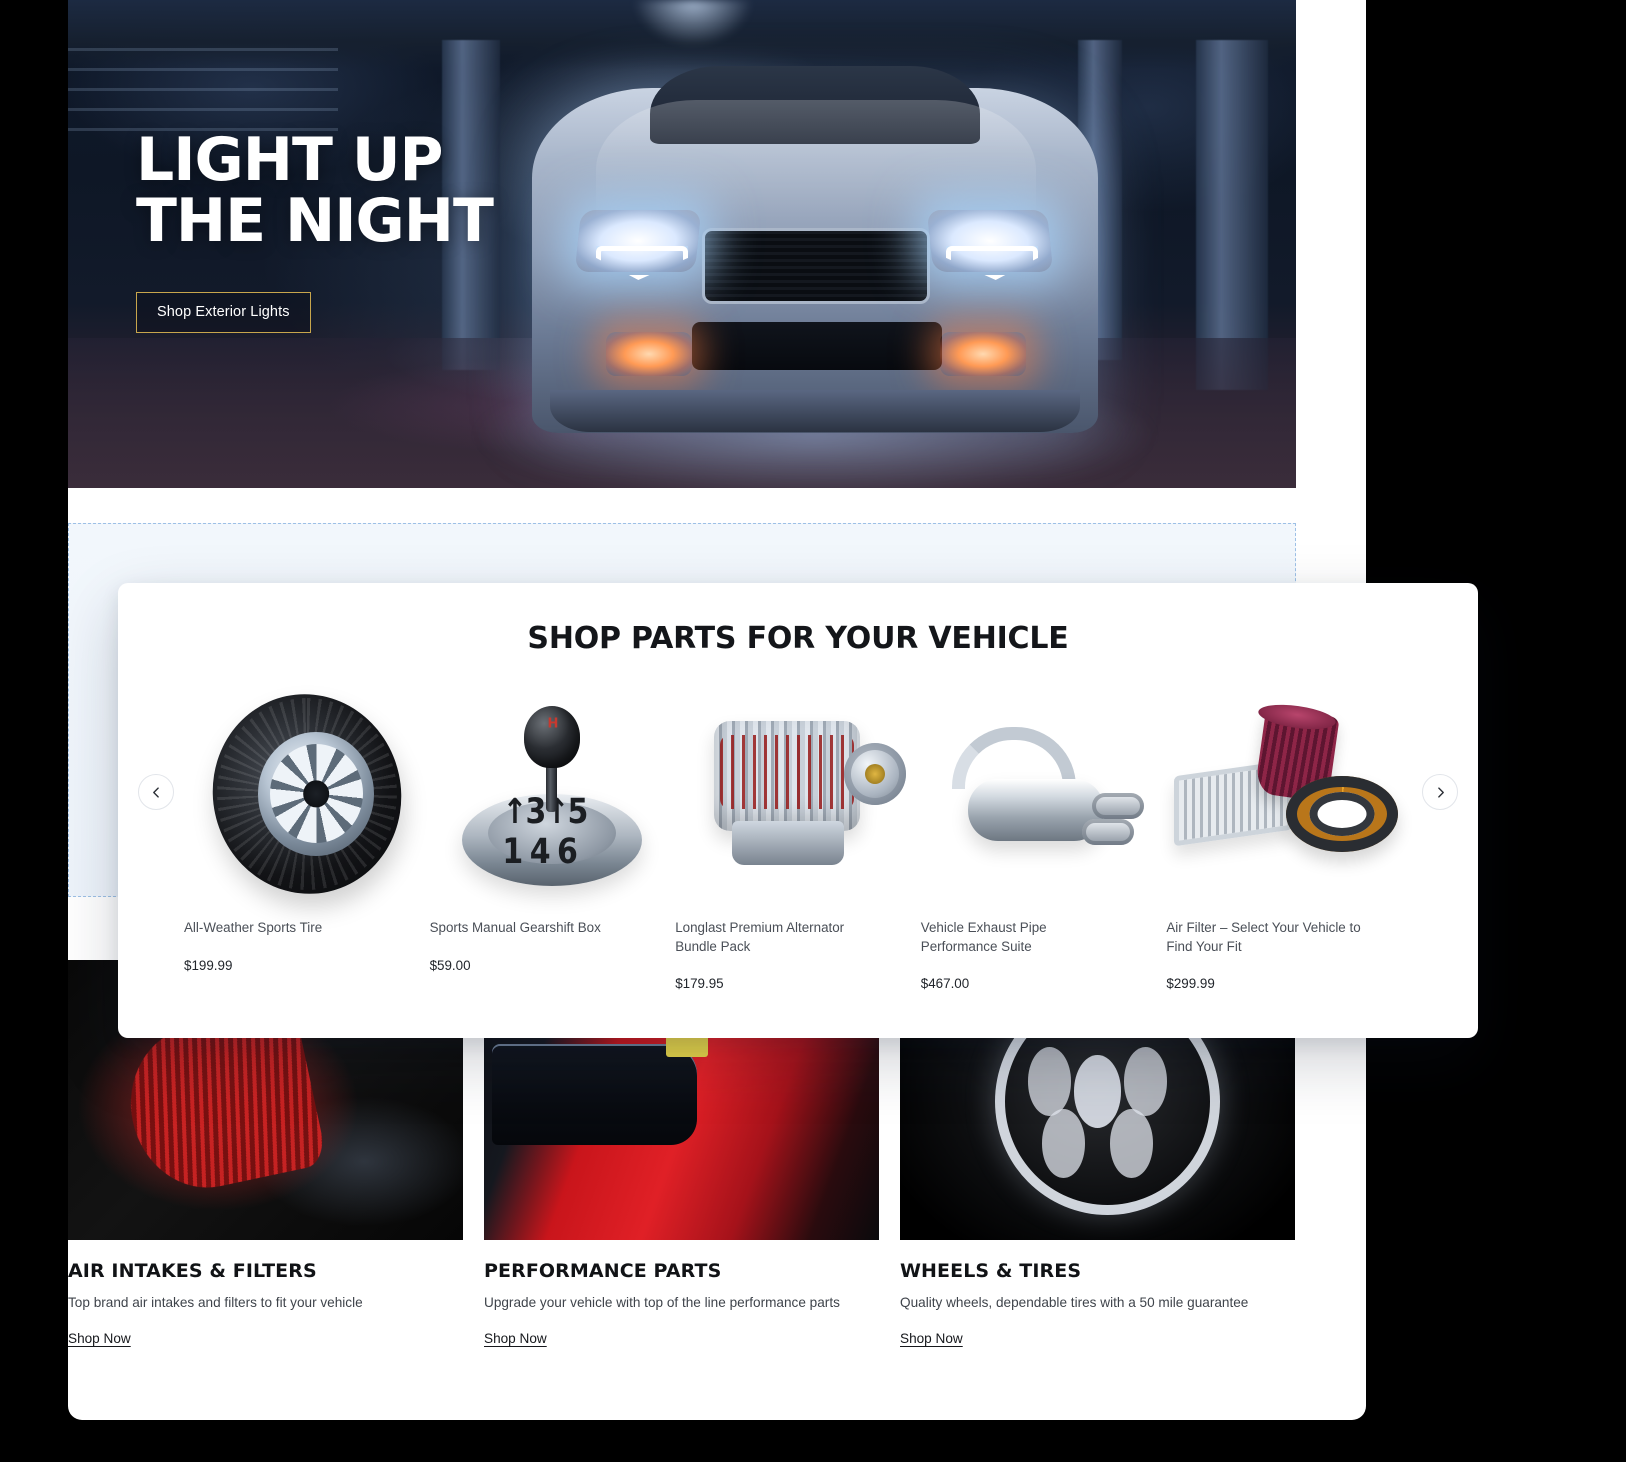 The width and height of the screenshot is (1626, 1462). I want to click on product-price: $467.00, so click(945, 983).